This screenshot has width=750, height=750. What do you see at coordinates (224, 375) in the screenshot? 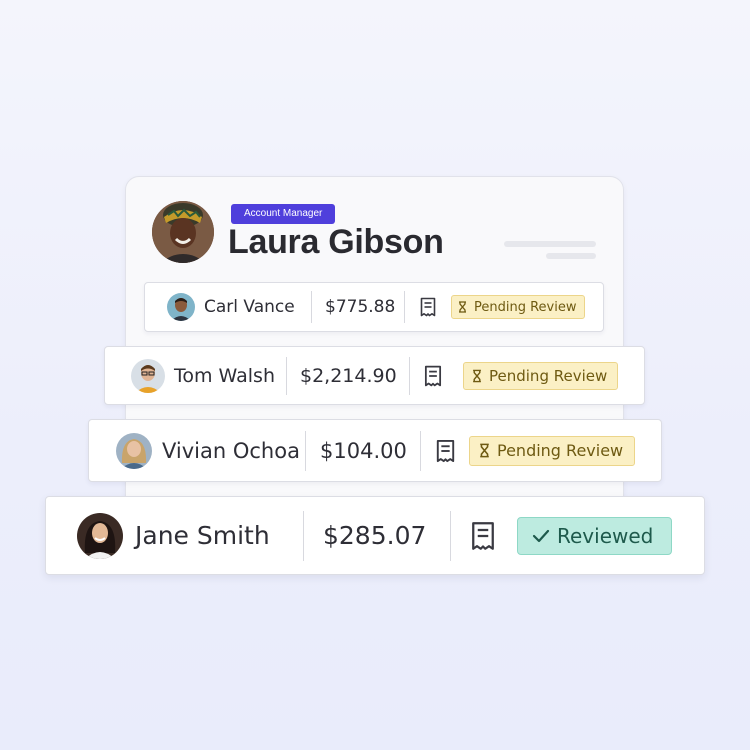
I see `employee-name: Tom Walsh` at bounding box center [224, 375].